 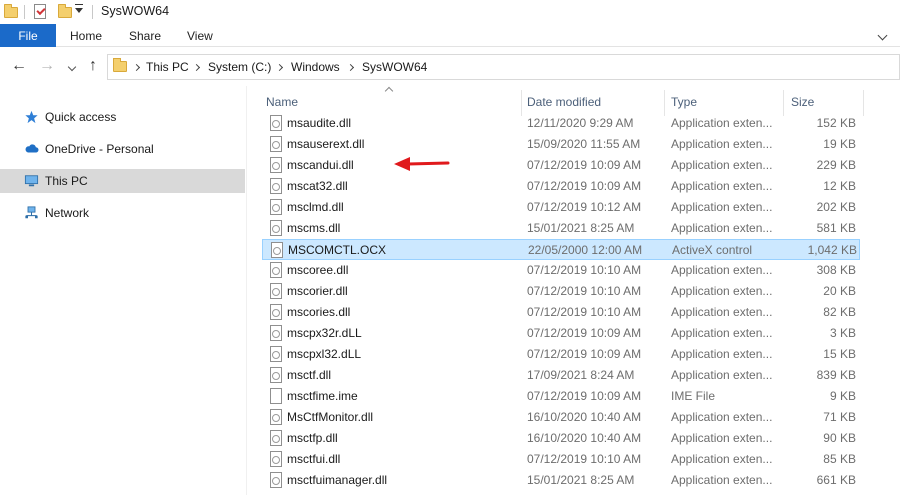 What do you see at coordinates (839, 144) in the screenshot?
I see `file-size: 19 KB` at bounding box center [839, 144].